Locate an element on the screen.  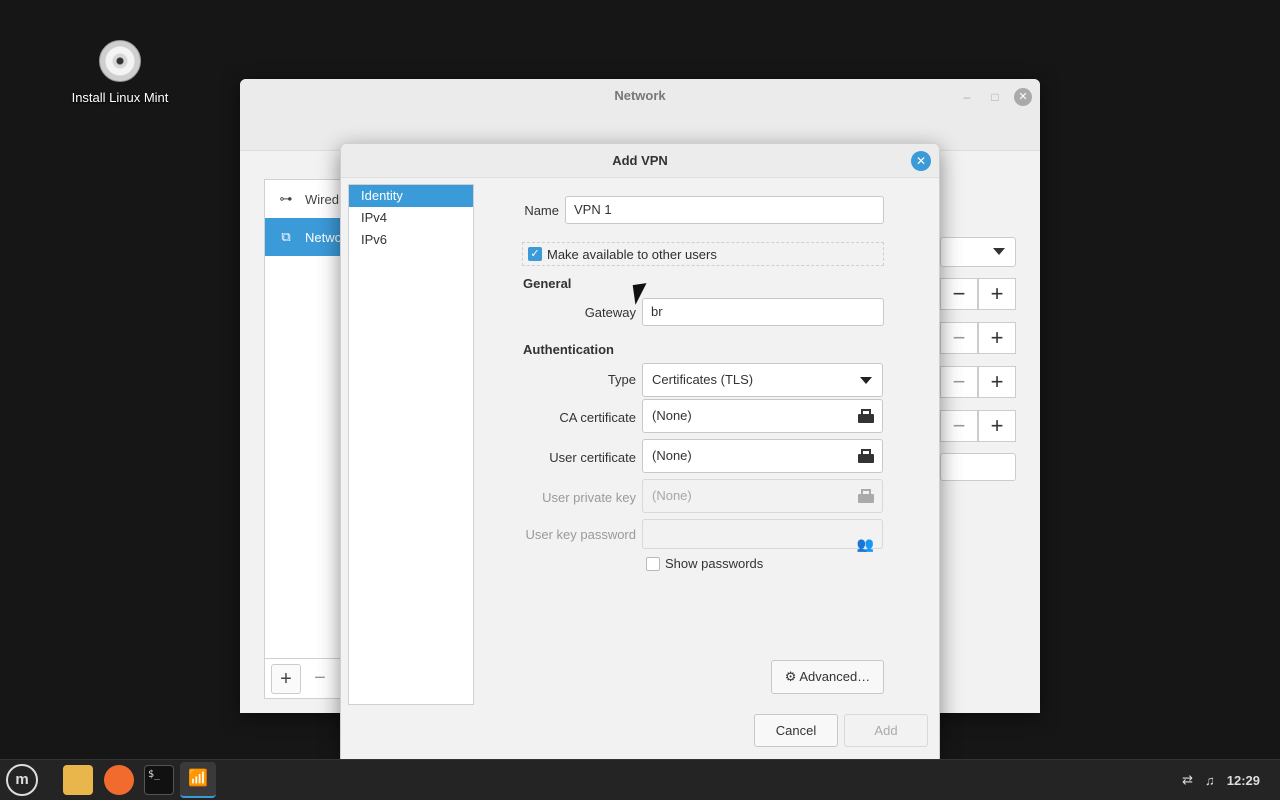
network-disconnected-icon: ⇄ is located at coordinates (1187, 780).